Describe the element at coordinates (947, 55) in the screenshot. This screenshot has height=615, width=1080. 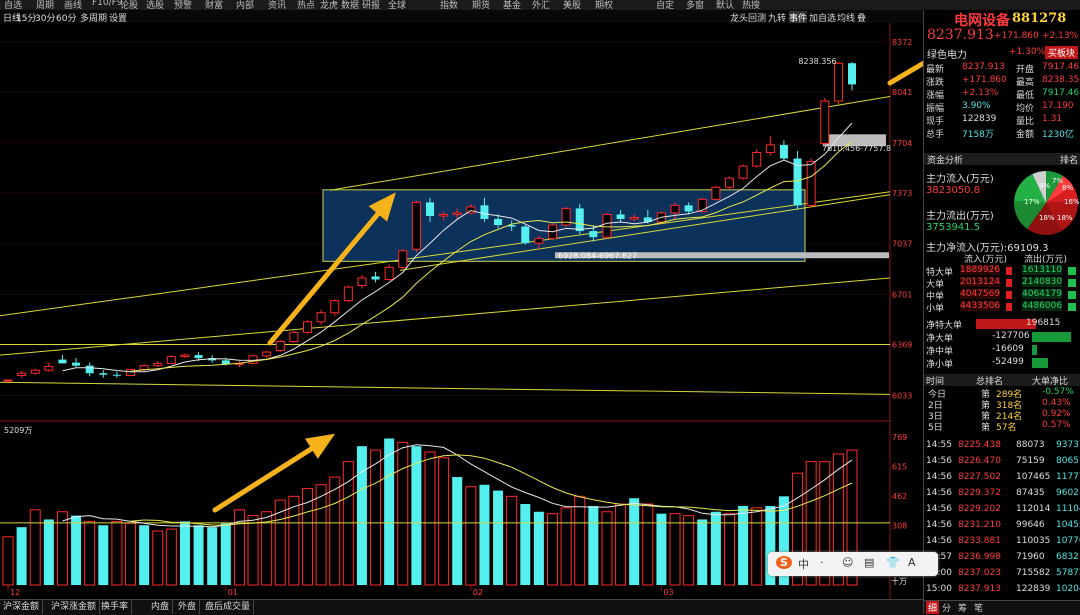
I see `sector-name: 绿色电力` at that location.